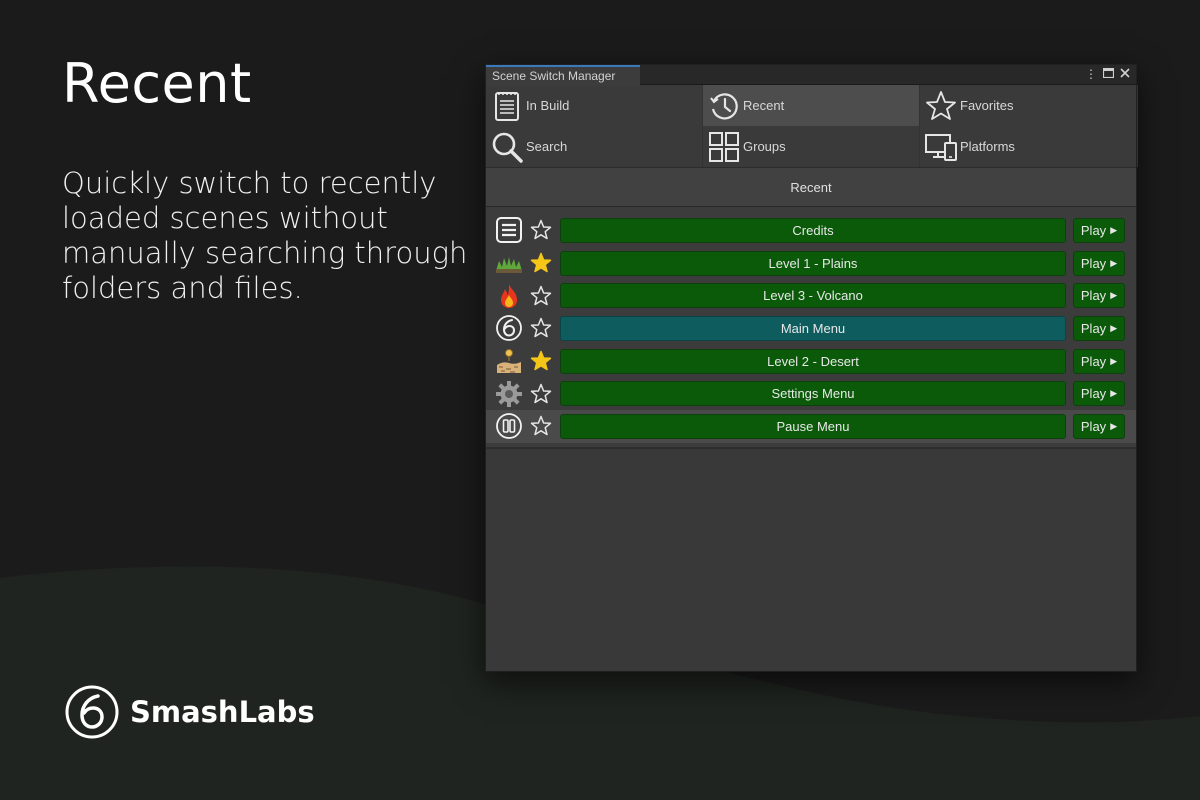 The height and width of the screenshot is (800, 1200). Describe the element at coordinates (1091, 74) in the screenshot. I see `more-icon: ⋮` at that location.